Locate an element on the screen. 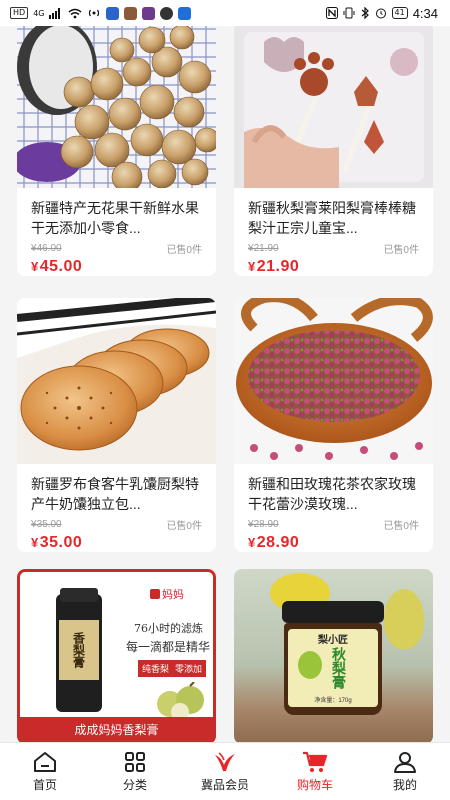 The height and width of the screenshot is (800, 450). wifi-icon is located at coordinates (75, 13).